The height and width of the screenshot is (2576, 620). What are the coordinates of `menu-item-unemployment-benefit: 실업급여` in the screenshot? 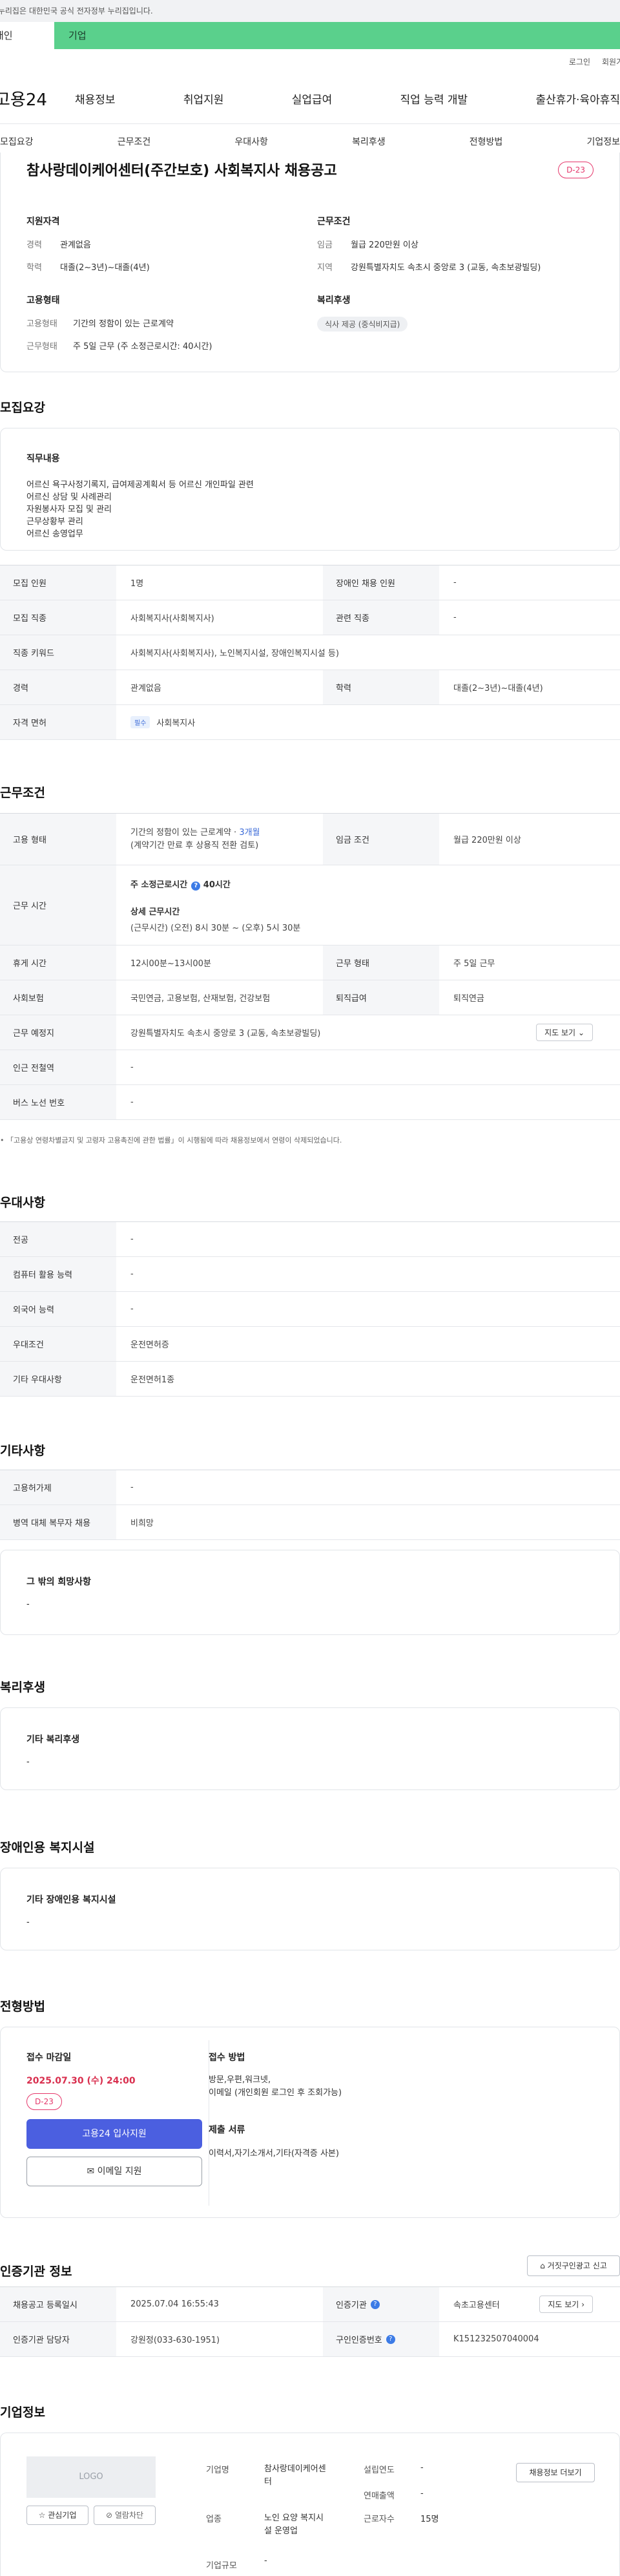 It's located at (312, 98).